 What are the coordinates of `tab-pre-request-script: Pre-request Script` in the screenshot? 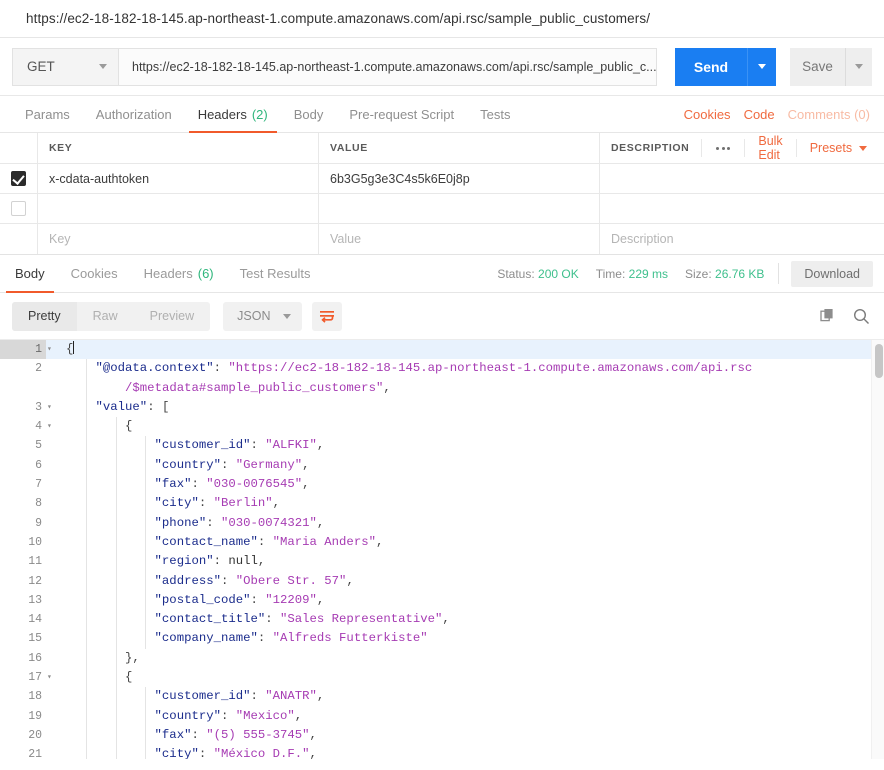 It's located at (401, 114).